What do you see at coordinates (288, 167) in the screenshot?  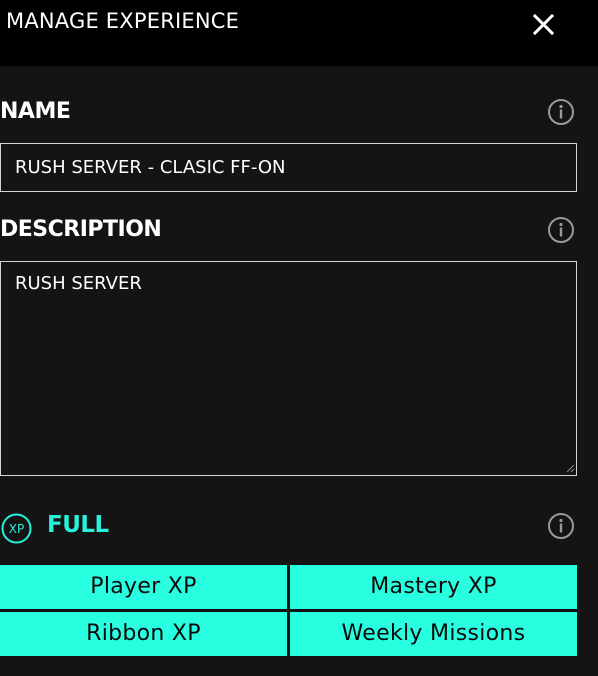 I see `name-input` at bounding box center [288, 167].